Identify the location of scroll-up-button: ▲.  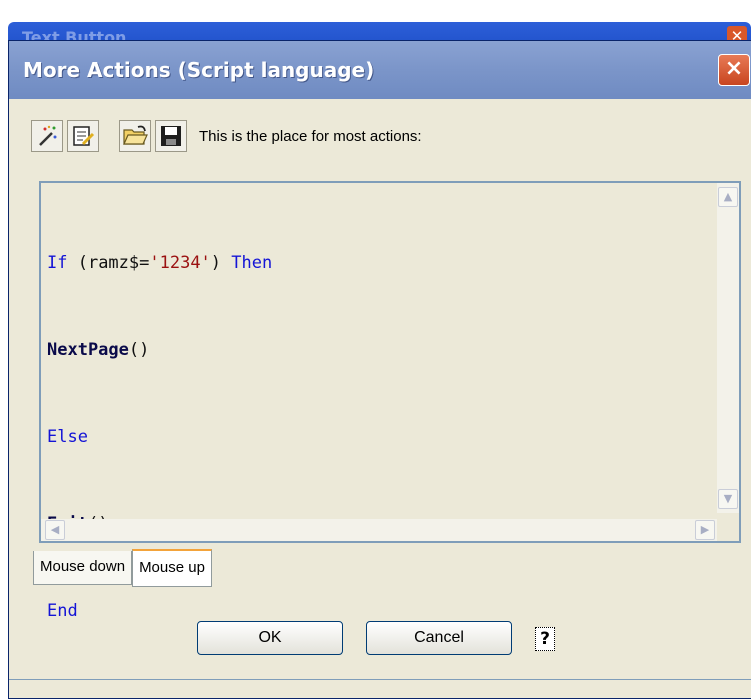
(728, 197).